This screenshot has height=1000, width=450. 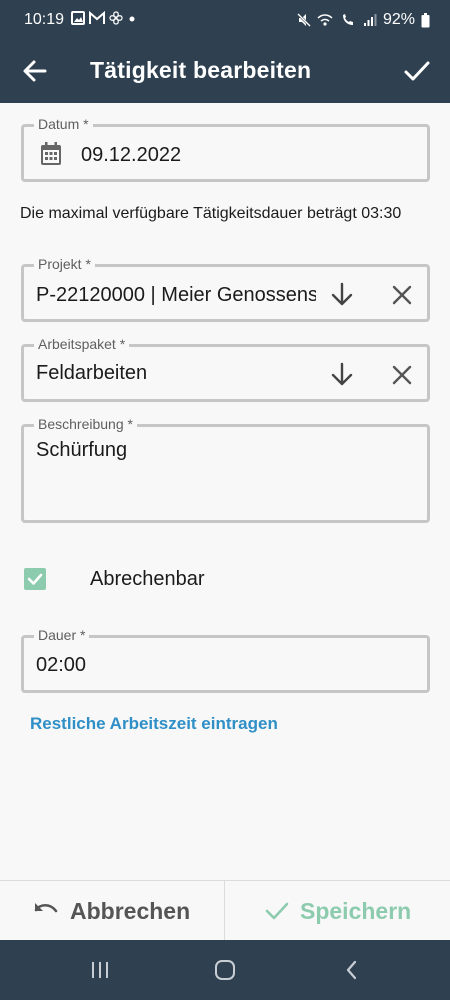 I want to click on description-field: Beschreibung * Schürfung, so click(x=225, y=469).